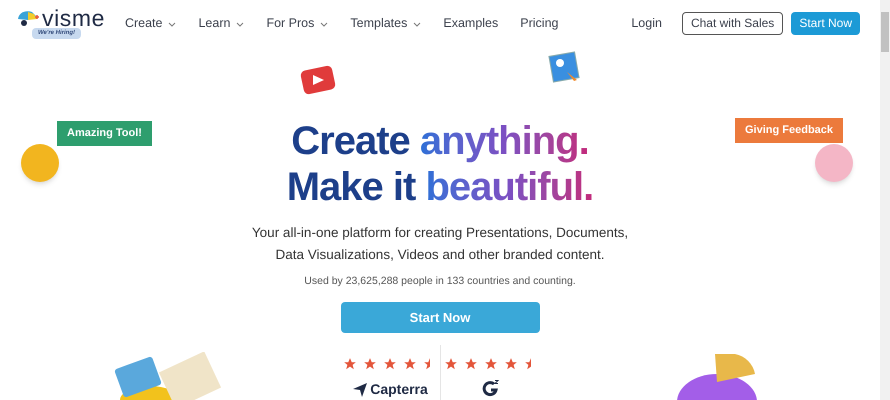  Describe the element at coordinates (491, 388) in the screenshot. I see `g2-logo-icon` at that location.